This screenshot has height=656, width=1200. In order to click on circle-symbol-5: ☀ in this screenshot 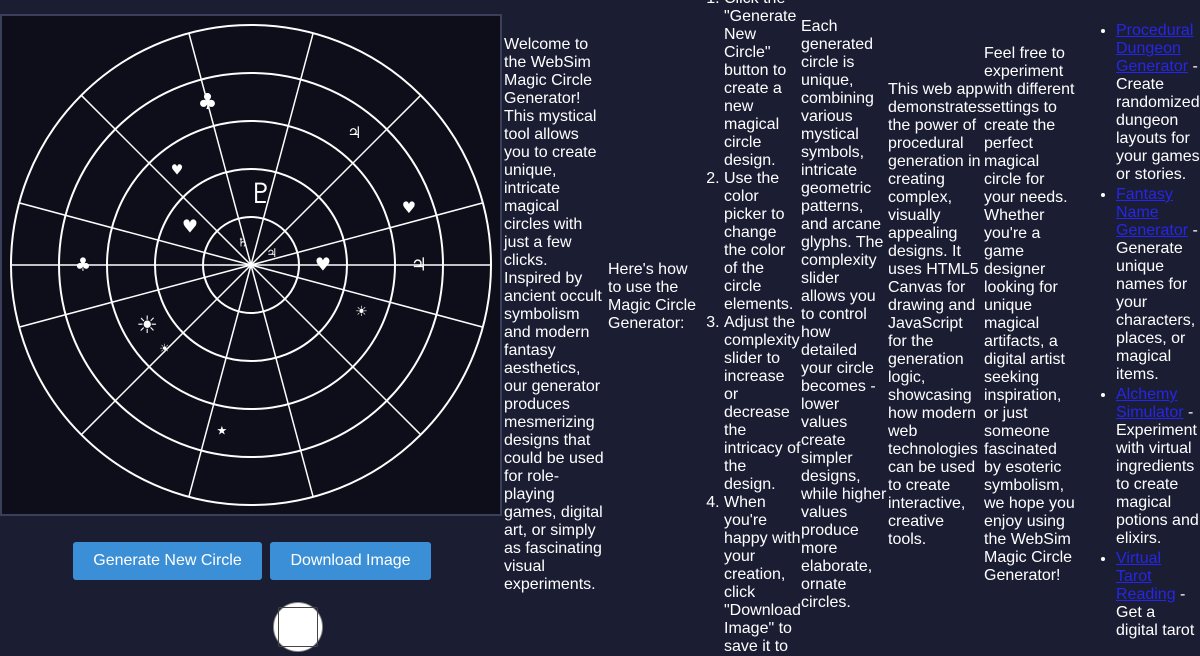, I will do `click(361, 312)`.